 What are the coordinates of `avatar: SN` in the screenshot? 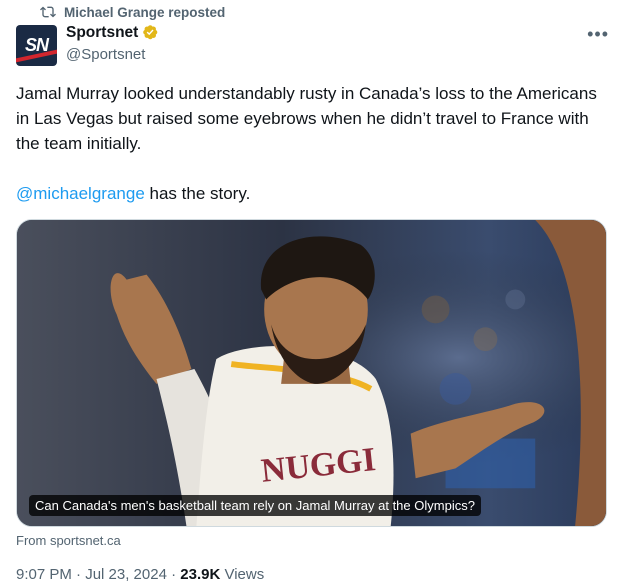 It's located at (36, 45).